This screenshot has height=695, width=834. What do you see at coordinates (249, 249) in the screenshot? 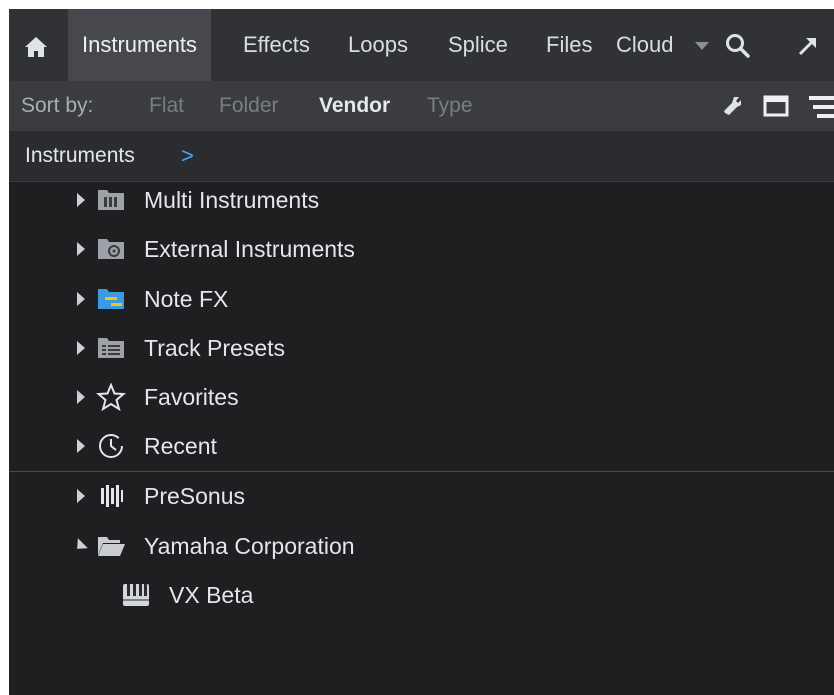
I see `tree-item-label: External Instruments` at bounding box center [249, 249].